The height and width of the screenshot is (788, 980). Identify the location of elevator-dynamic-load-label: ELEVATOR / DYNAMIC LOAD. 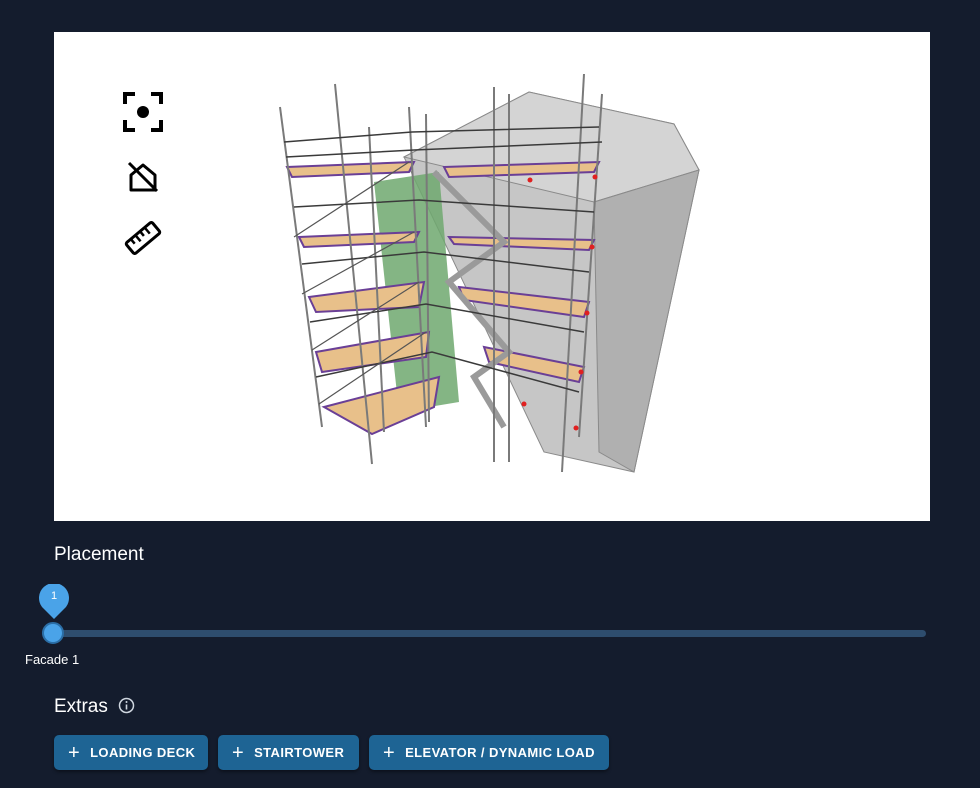
(500, 752).